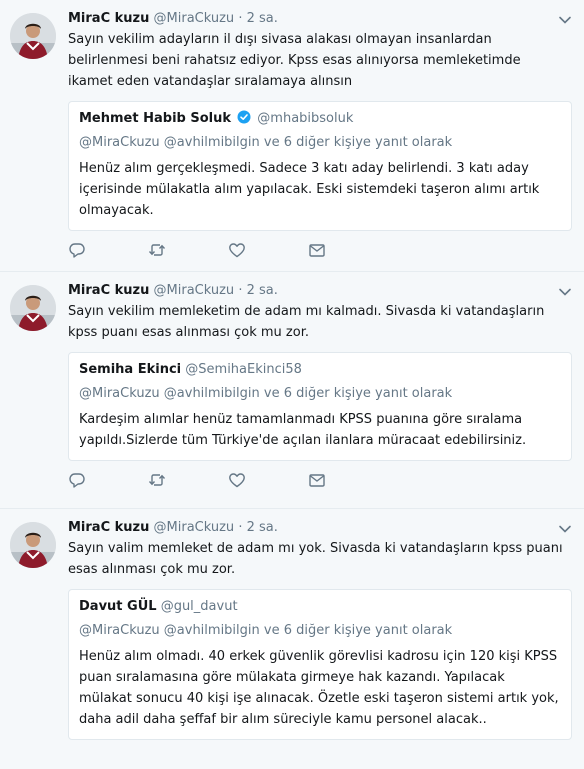 The width and height of the screenshot is (584, 769). What do you see at coordinates (305, 118) in the screenshot?
I see `quoted-user-handle: @mhabibsoluk` at bounding box center [305, 118].